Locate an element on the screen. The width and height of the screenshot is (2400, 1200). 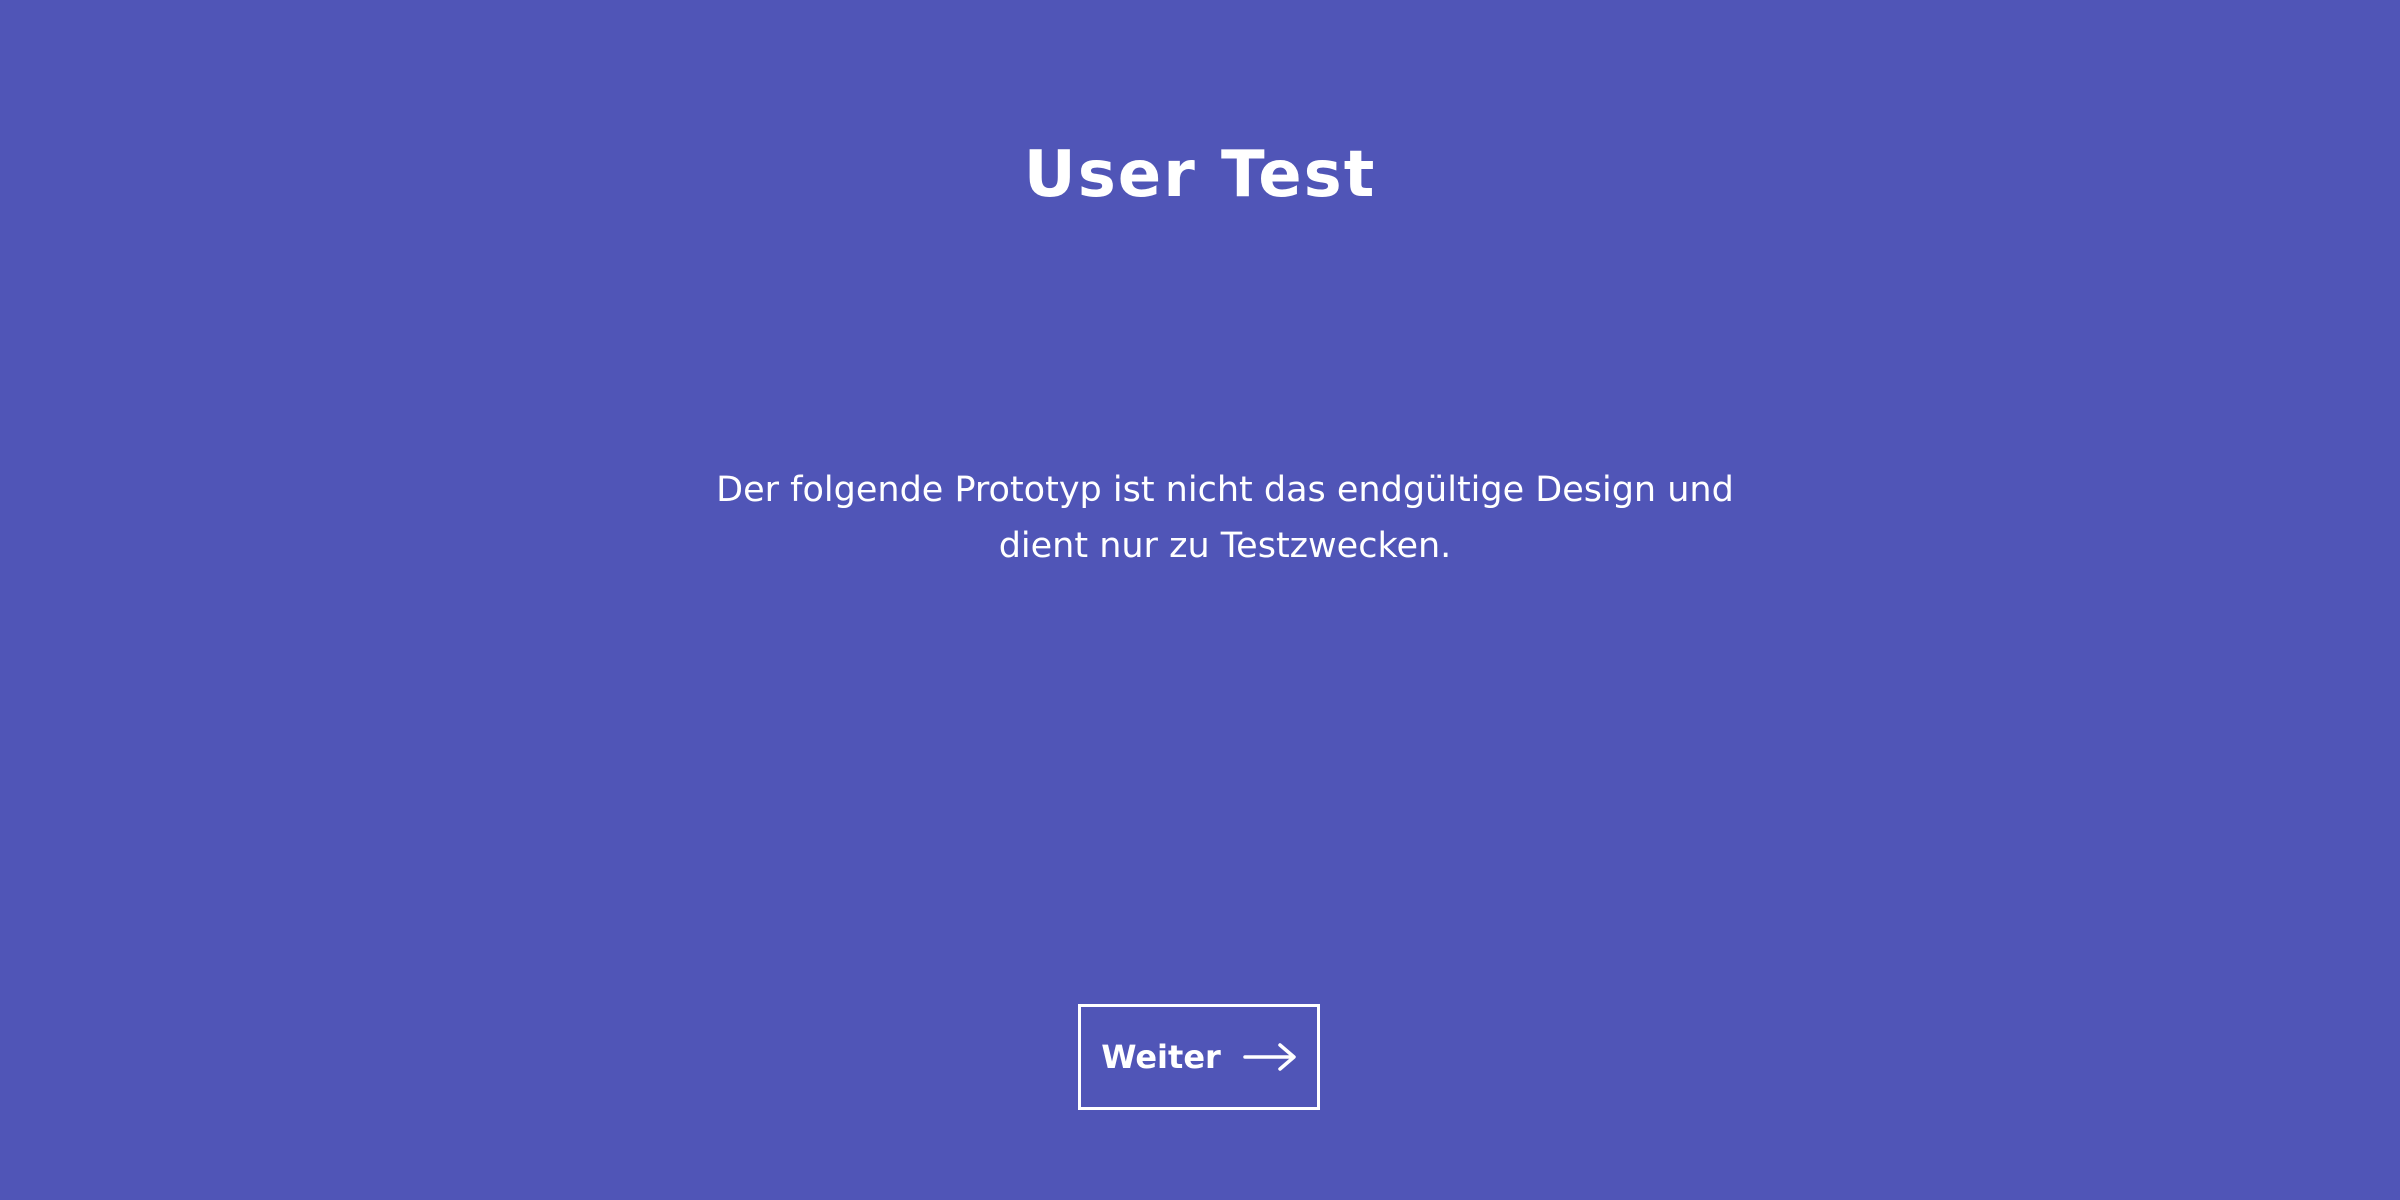
next-button: Weiter is located at coordinates (1199, 1057).